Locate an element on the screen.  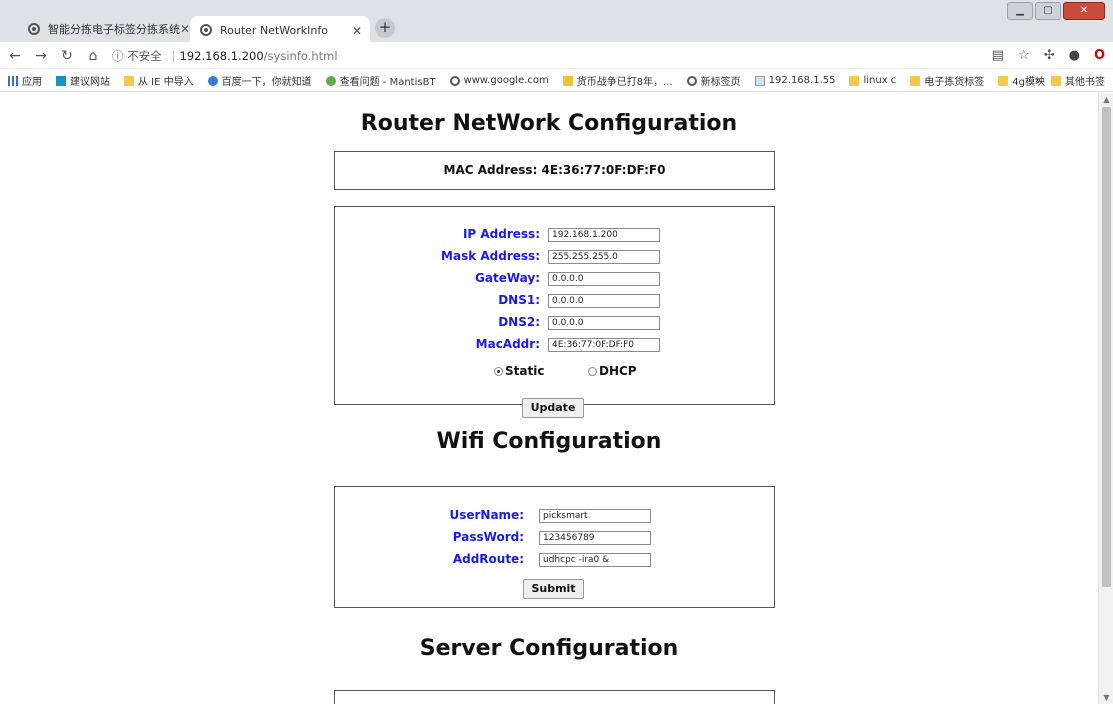
baidu-icon is located at coordinates (212, 80).